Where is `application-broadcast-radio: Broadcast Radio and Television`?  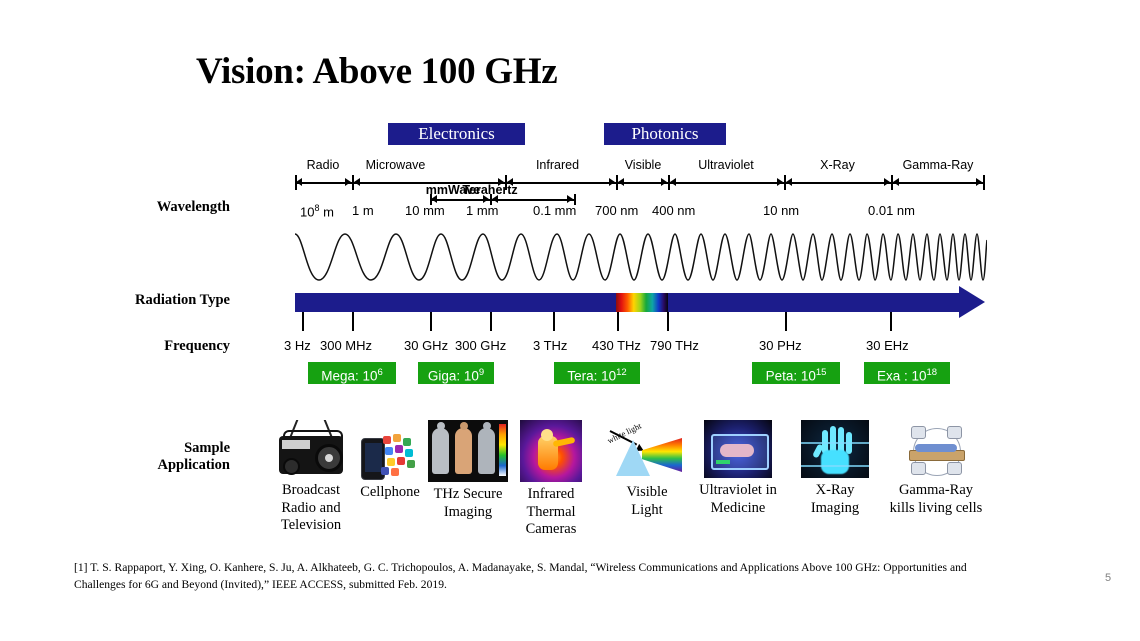 application-broadcast-radio: Broadcast Radio and Television is located at coordinates (311, 477).